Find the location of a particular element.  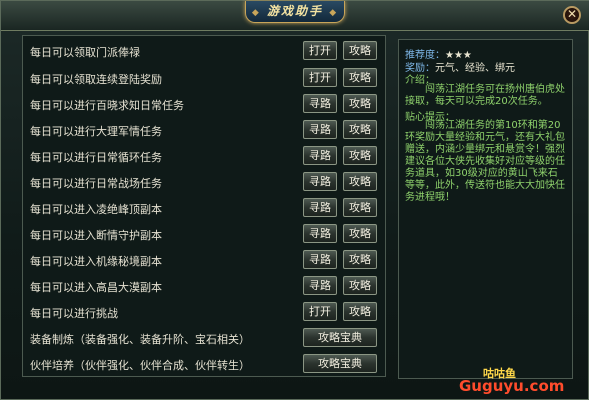

task-row: 每日可以进入断情守护副本 寻路 攻略 is located at coordinates (204, 234).